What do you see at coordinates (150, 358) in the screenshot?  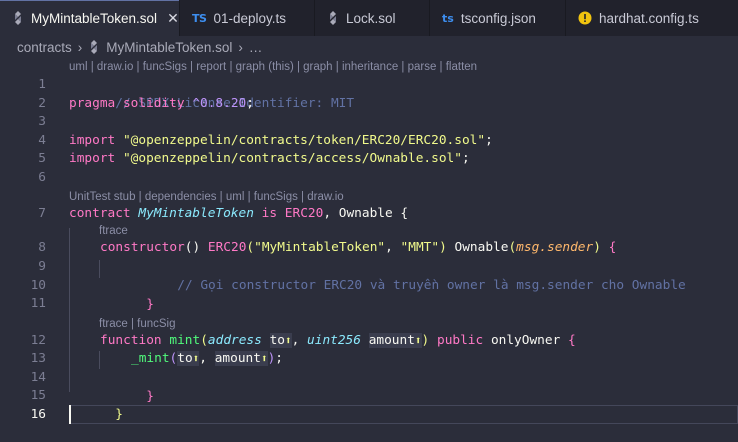 I see `function-call: _mint` at bounding box center [150, 358].